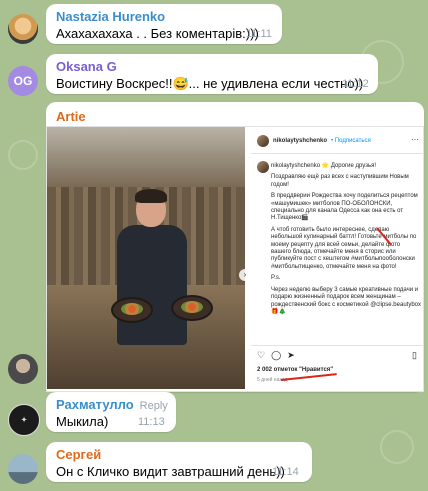 The height and width of the screenshot is (491, 428). What do you see at coordinates (71, 116) in the screenshot?
I see `sender-name: Artie` at bounding box center [71, 116].